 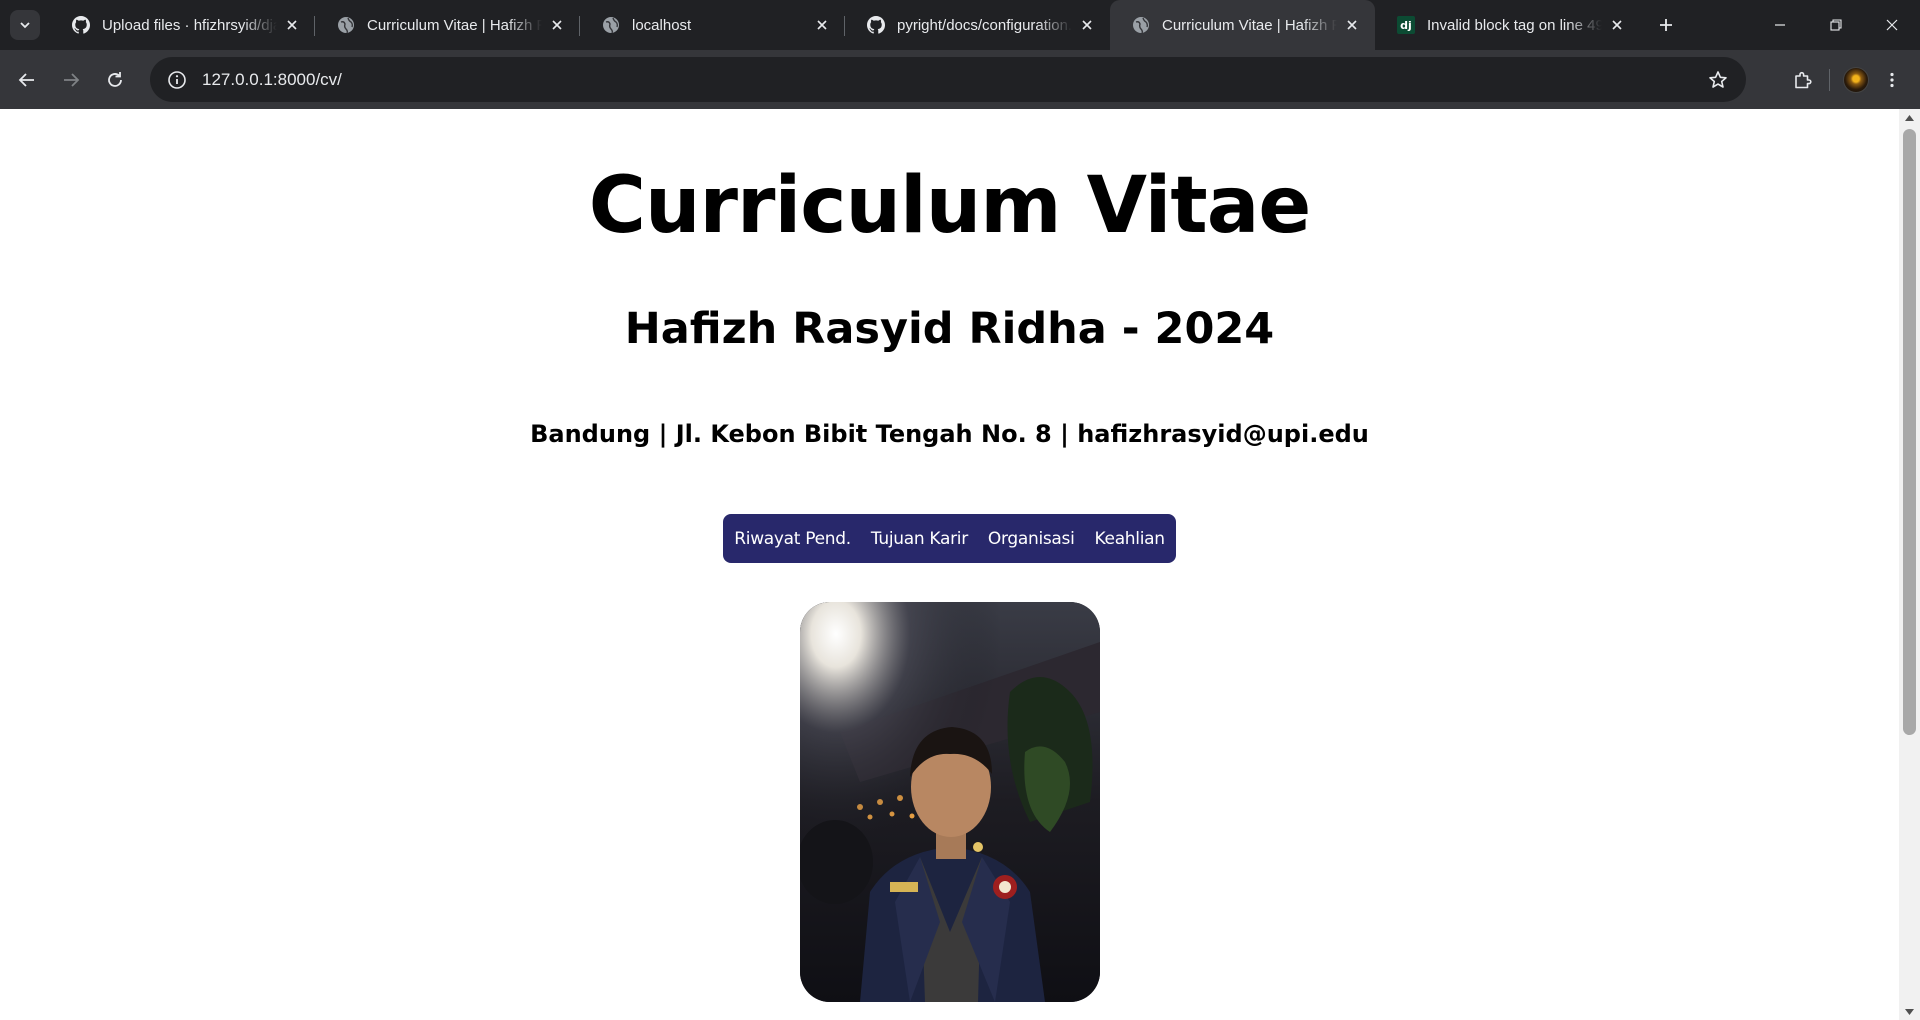 I want to click on nav-link-organisasi: Organisasi, so click(x=1031, y=539).